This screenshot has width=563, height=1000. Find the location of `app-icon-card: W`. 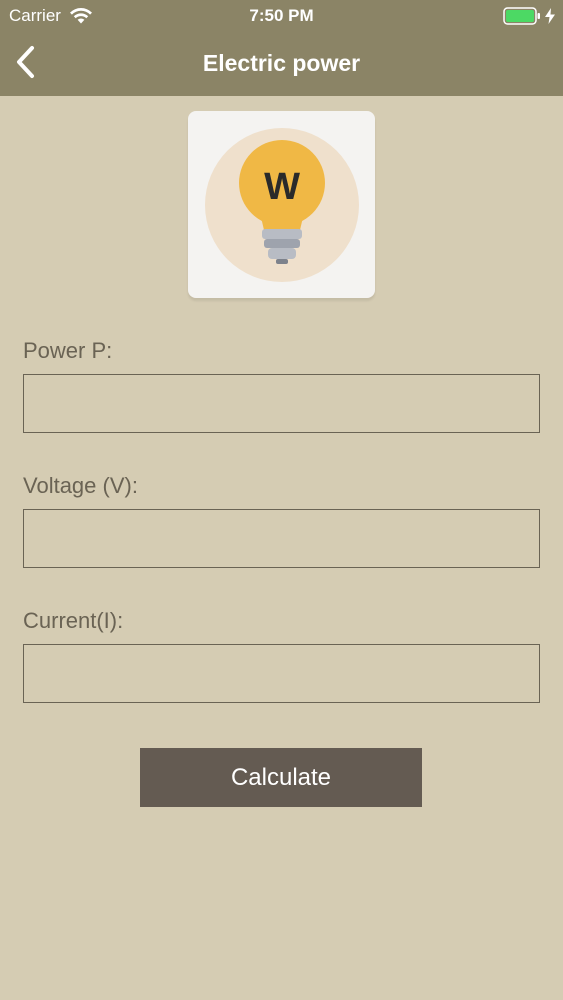

app-icon-card: W is located at coordinates (281, 204).